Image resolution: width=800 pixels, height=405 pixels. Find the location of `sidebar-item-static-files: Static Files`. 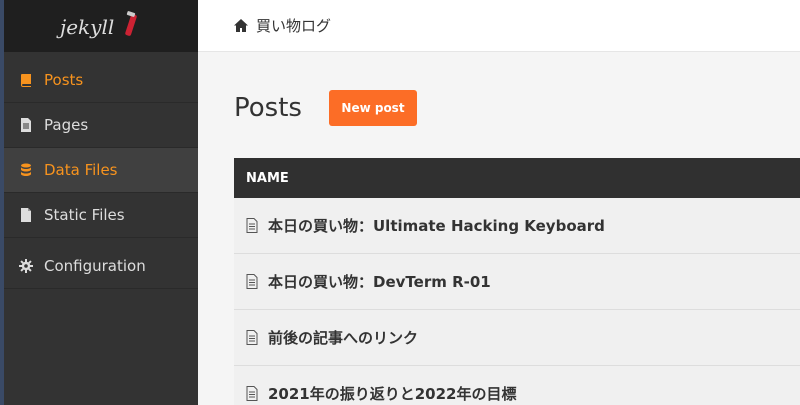

sidebar-item-static-files: Static Files is located at coordinates (101, 215).